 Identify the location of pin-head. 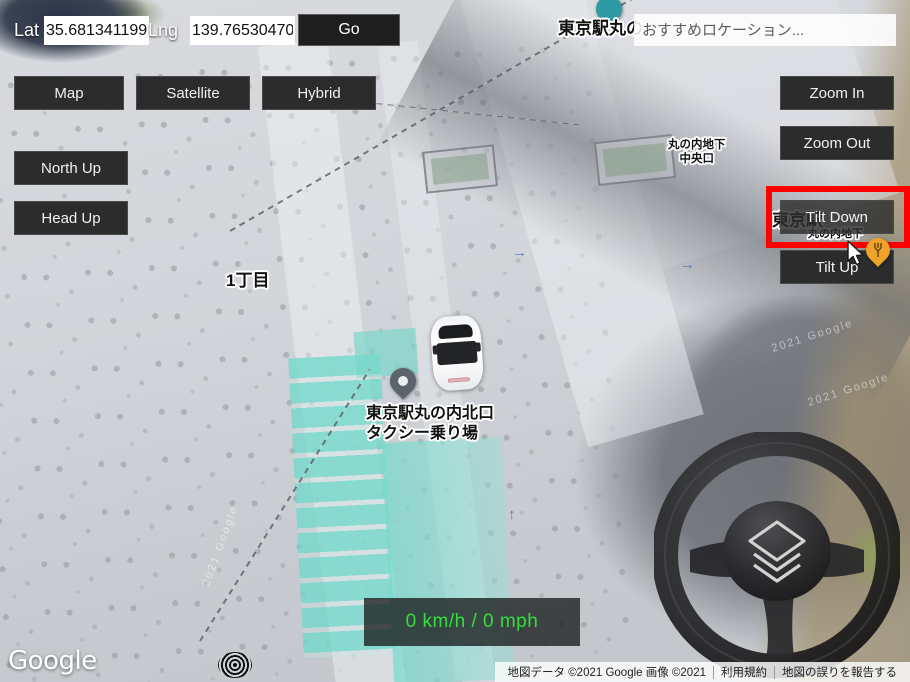
(609, 14).